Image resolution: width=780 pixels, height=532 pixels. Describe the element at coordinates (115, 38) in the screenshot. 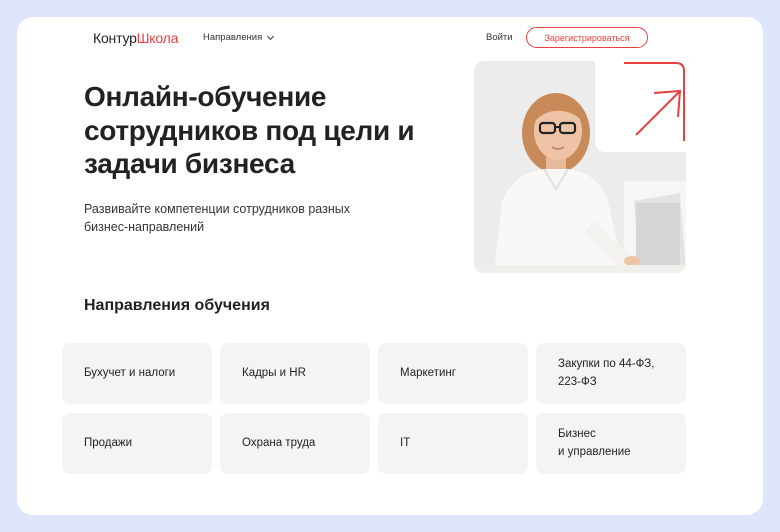

I see `logo-part-kontur: Контур` at that location.